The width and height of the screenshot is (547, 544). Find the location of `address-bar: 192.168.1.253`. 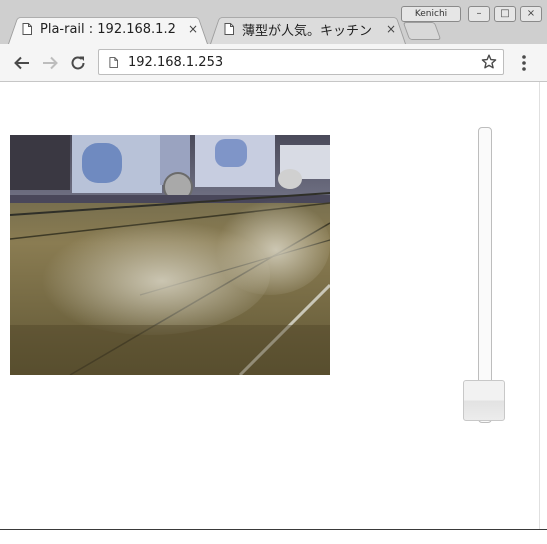

address-bar: 192.168.1.253 is located at coordinates (301, 62).